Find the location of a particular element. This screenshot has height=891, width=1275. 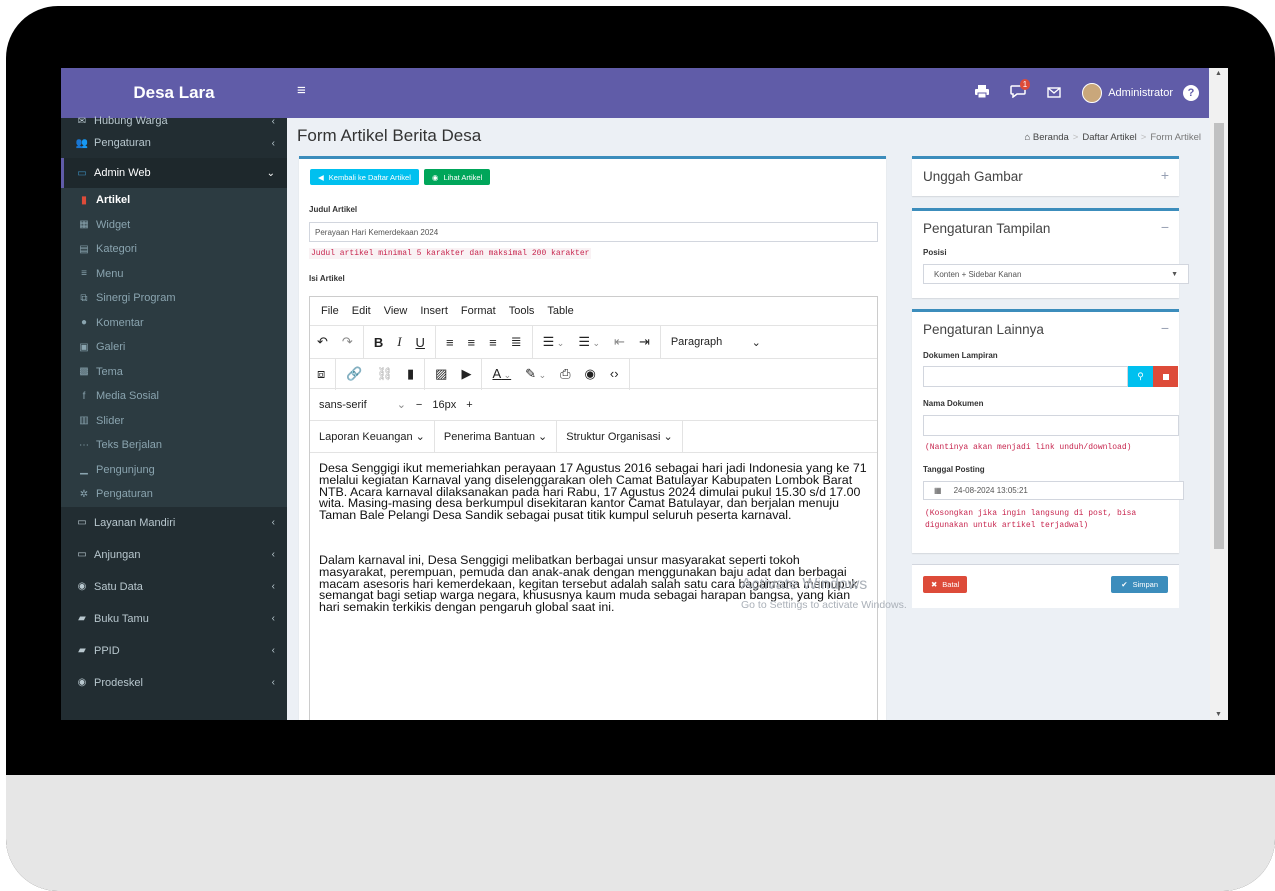

expand-icon: + is located at coordinates (1165, 175).